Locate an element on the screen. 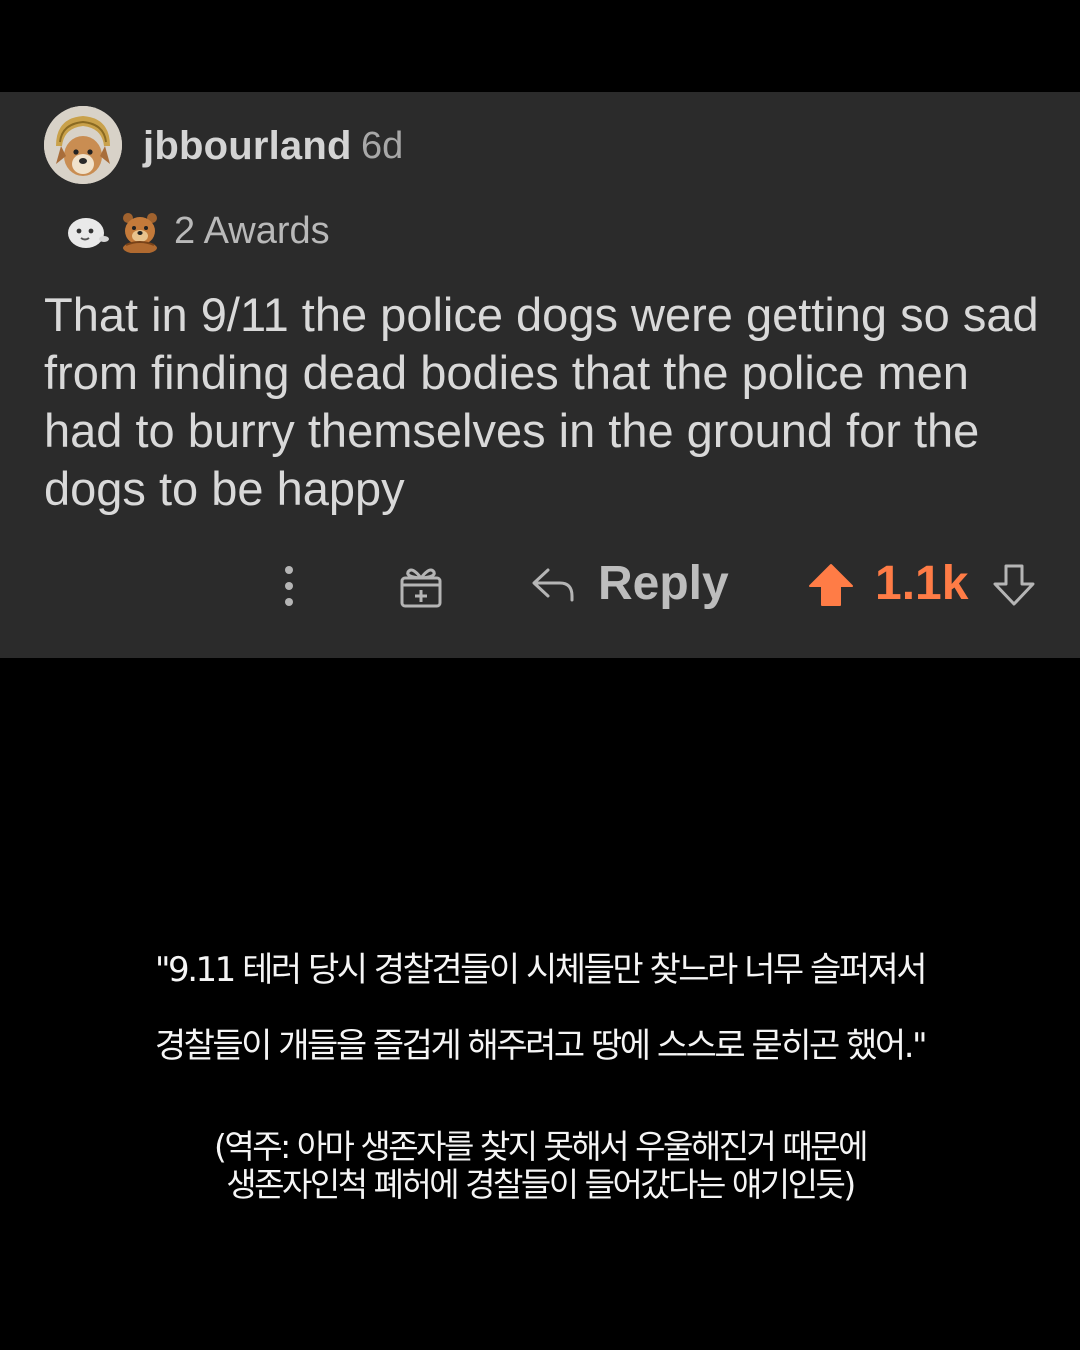 The image size is (1080, 1350). awards-row: 2 Awards is located at coordinates (198, 231).